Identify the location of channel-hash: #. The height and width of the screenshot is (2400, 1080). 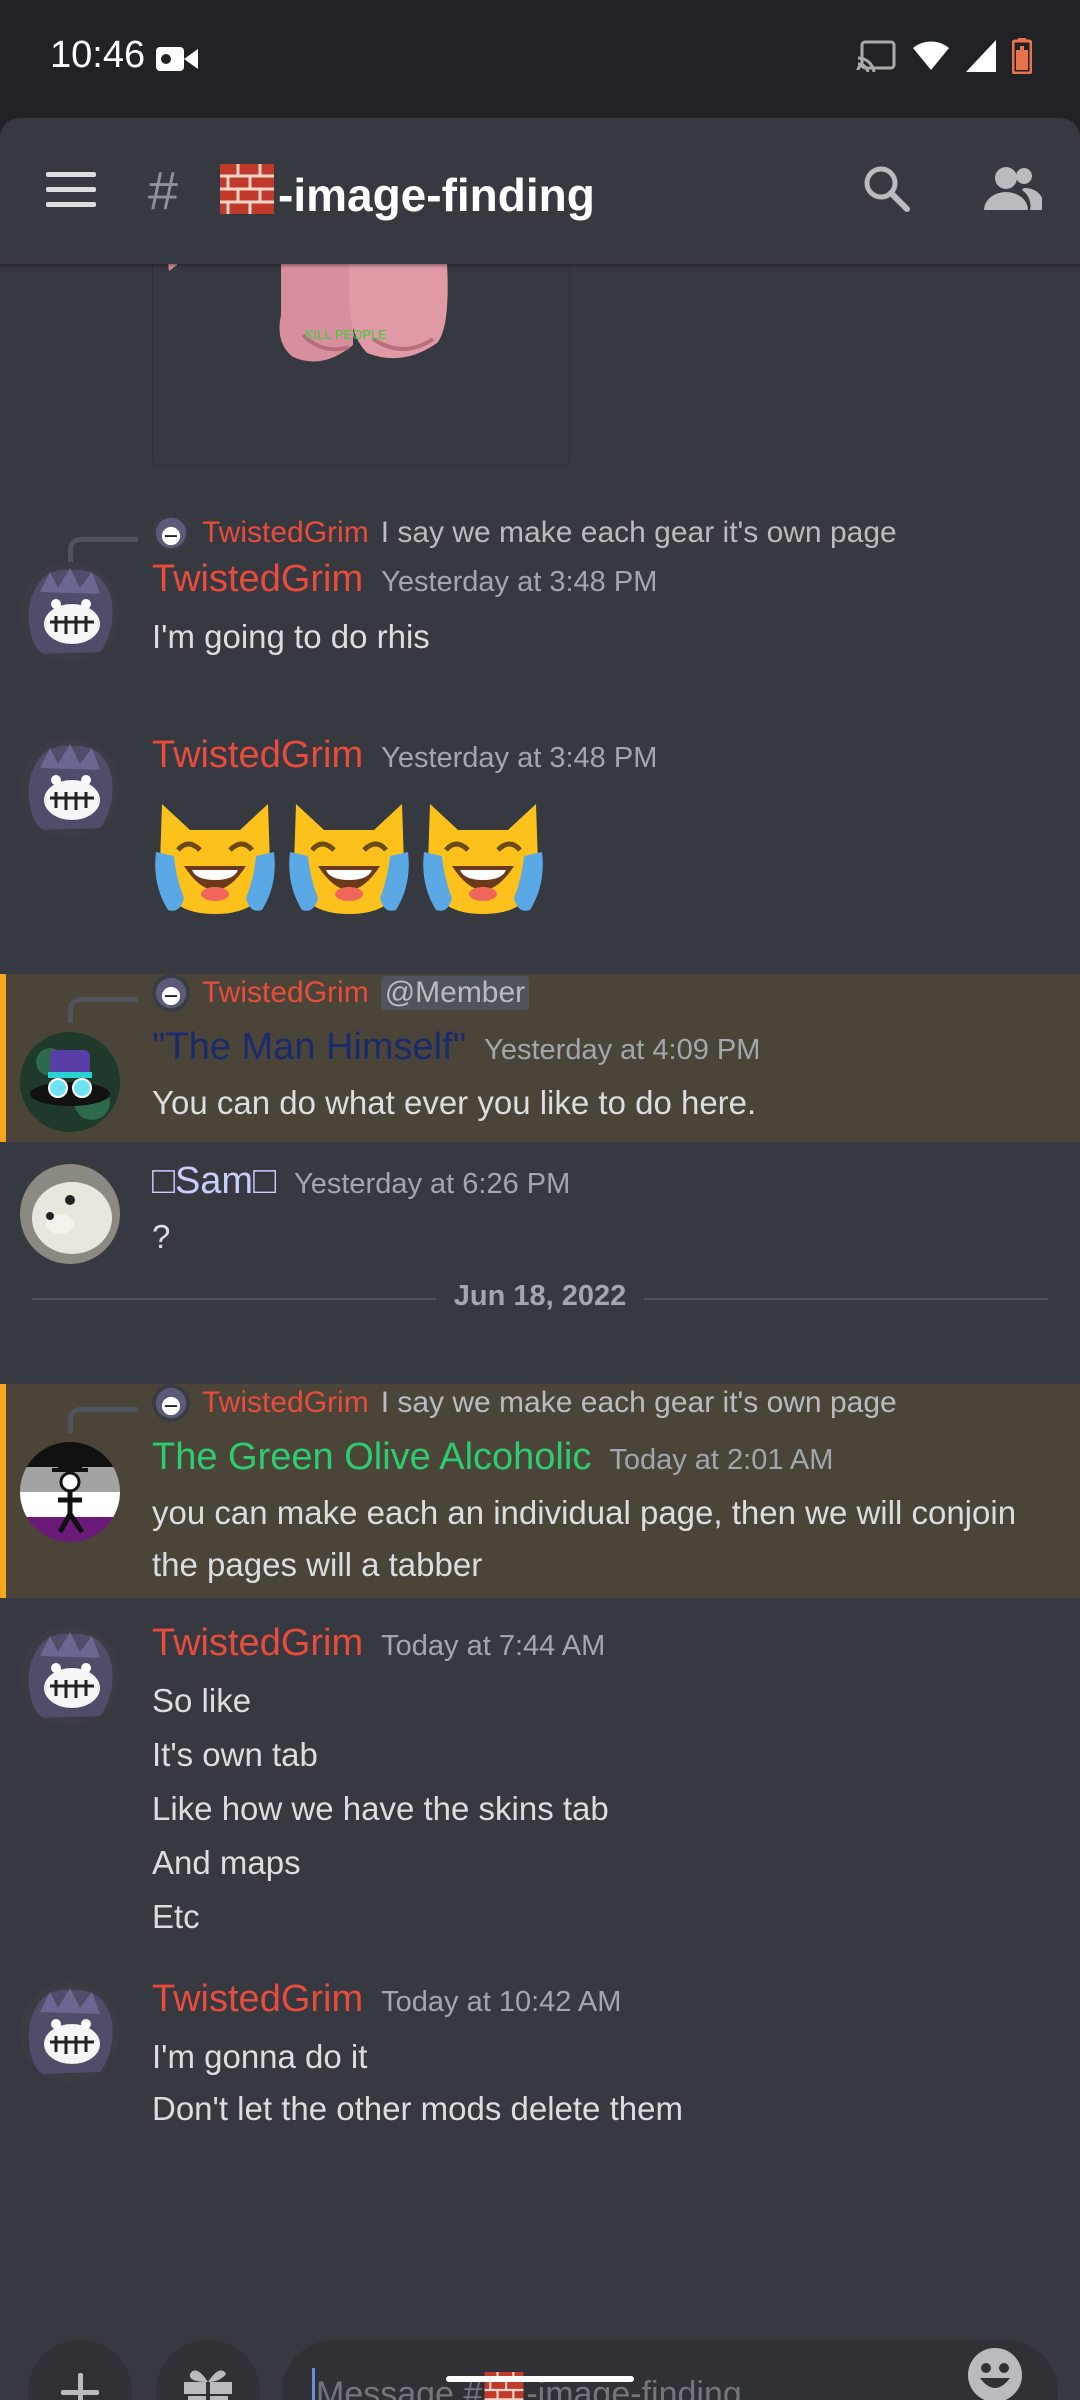
(163, 191).